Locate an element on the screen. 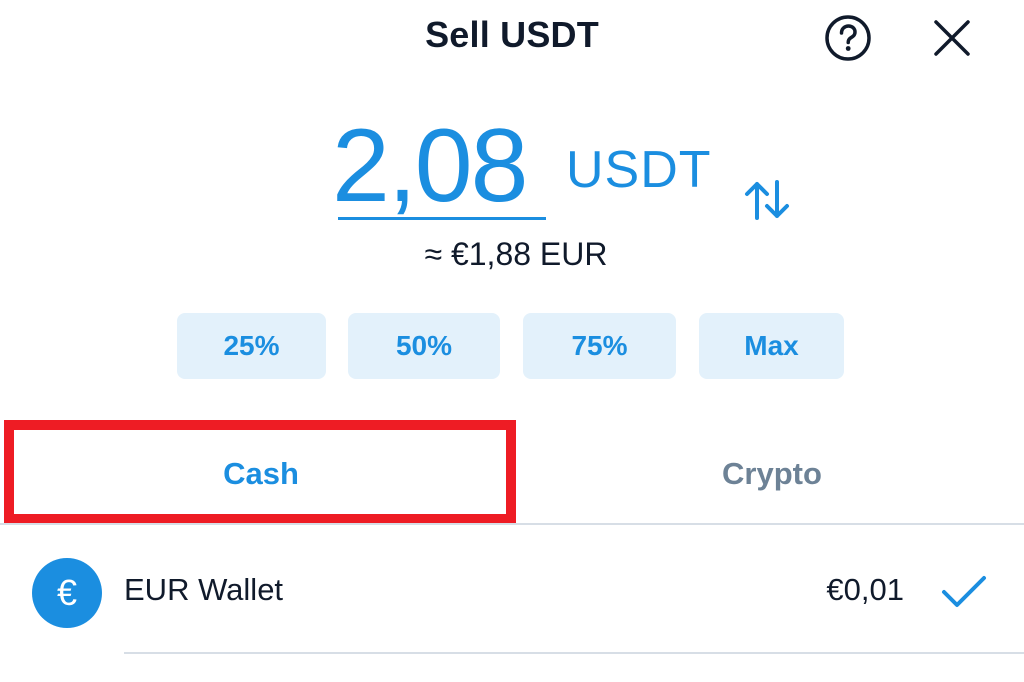 The height and width of the screenshot is (682, 1024). amount-underline is located at coordinates (442, 218).